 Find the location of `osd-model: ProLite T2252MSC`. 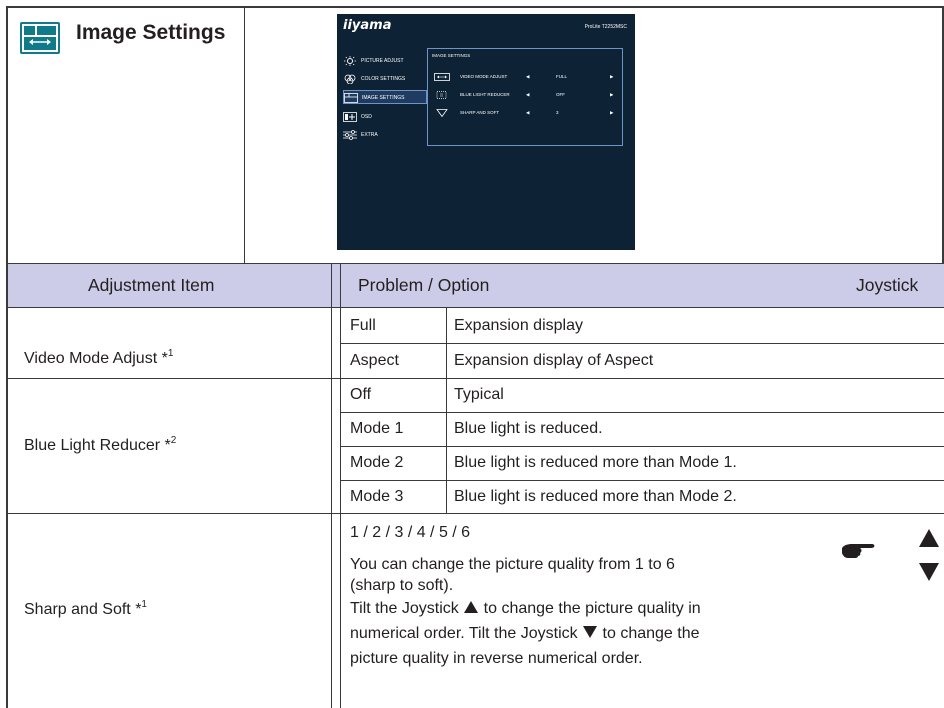

osd-model: ProLite T2252MSC is located at coordinates (605, 27).